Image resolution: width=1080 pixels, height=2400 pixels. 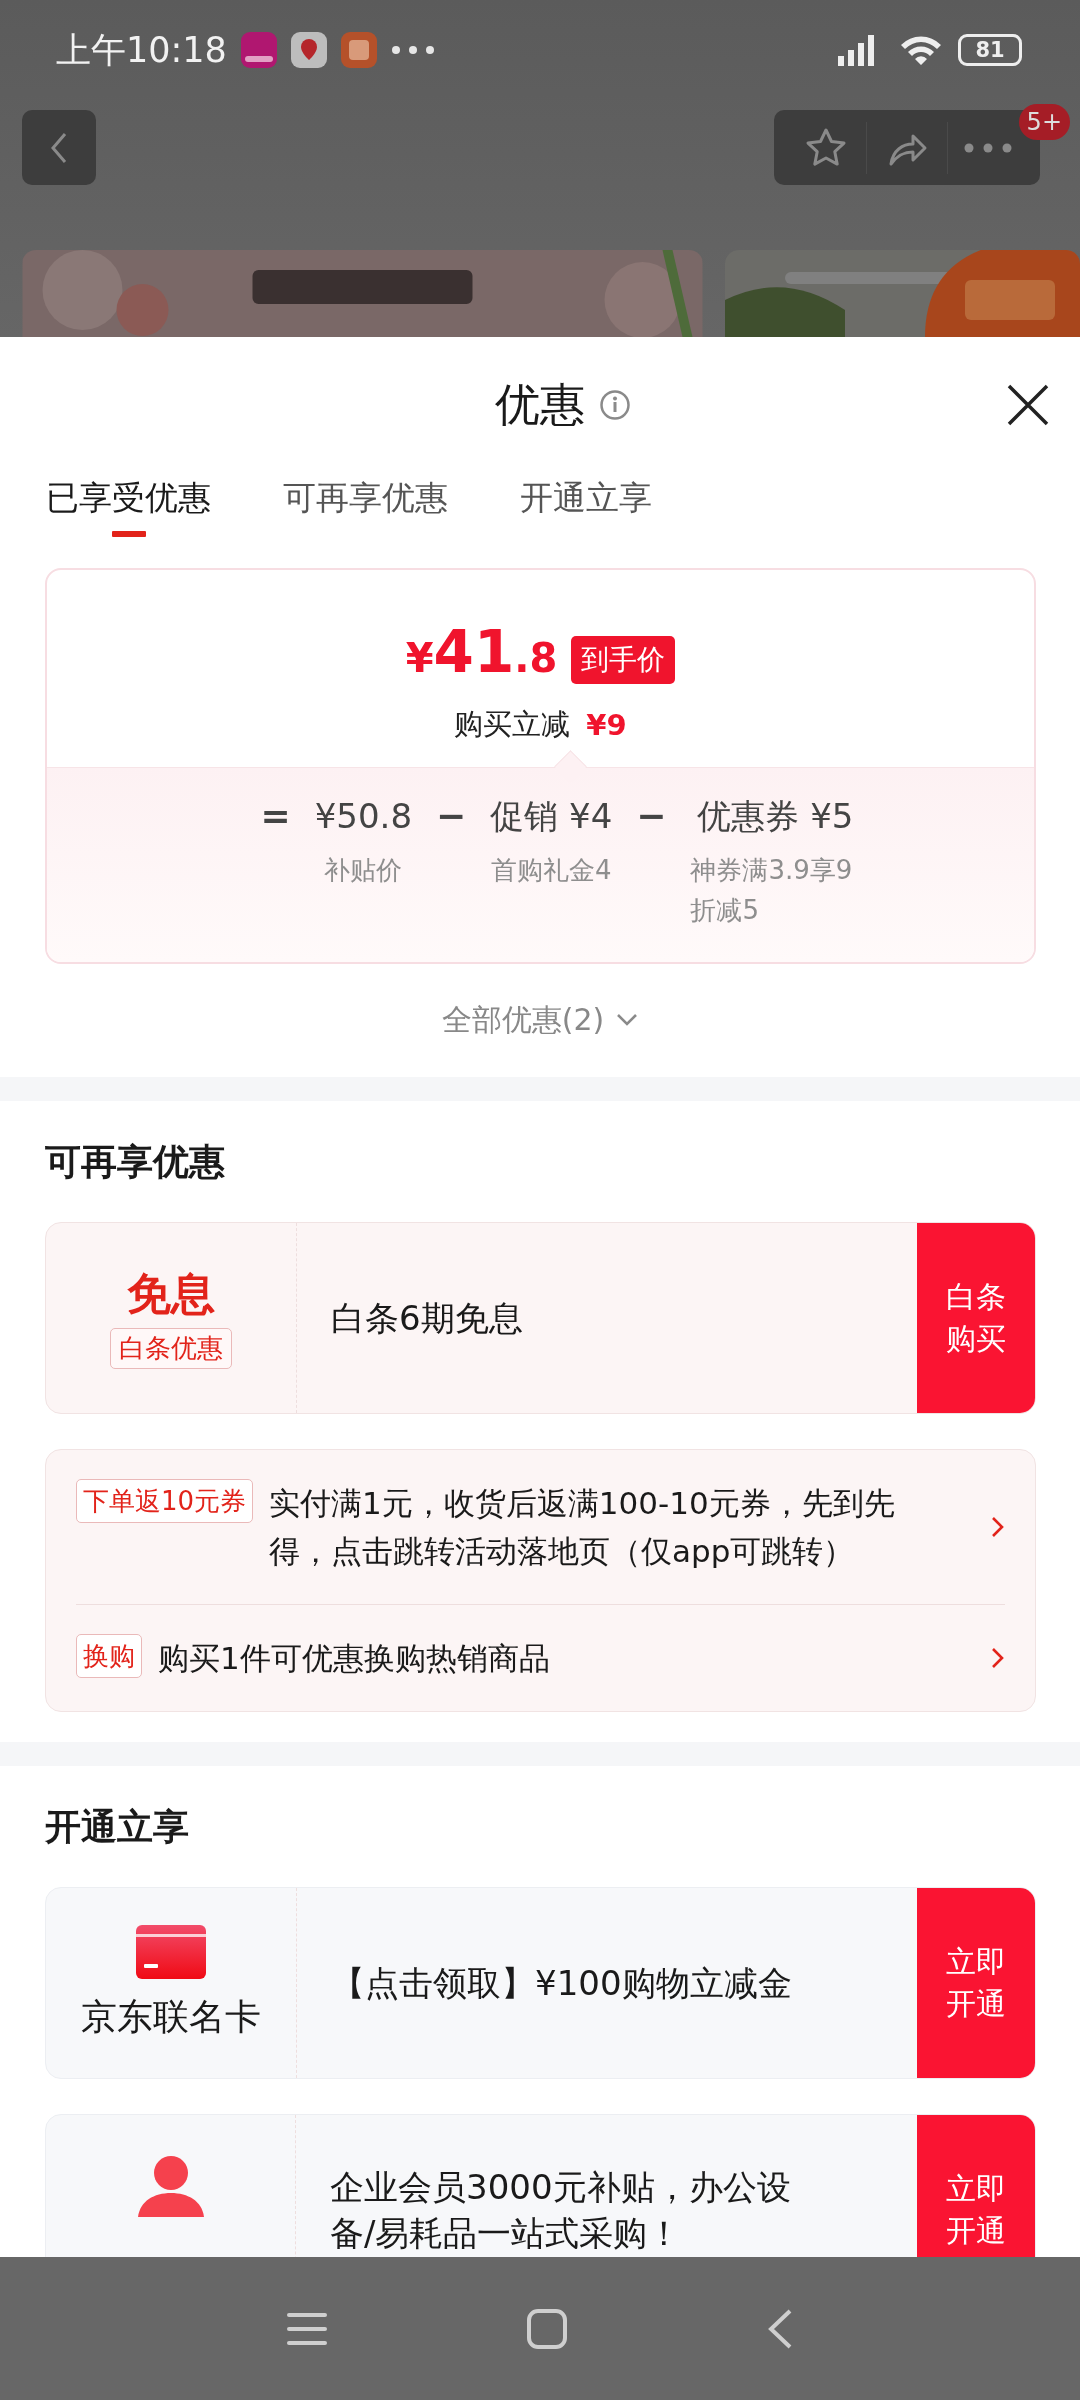 I want to click on section-title: 可再享优惠, so click(x=135, y=1162).